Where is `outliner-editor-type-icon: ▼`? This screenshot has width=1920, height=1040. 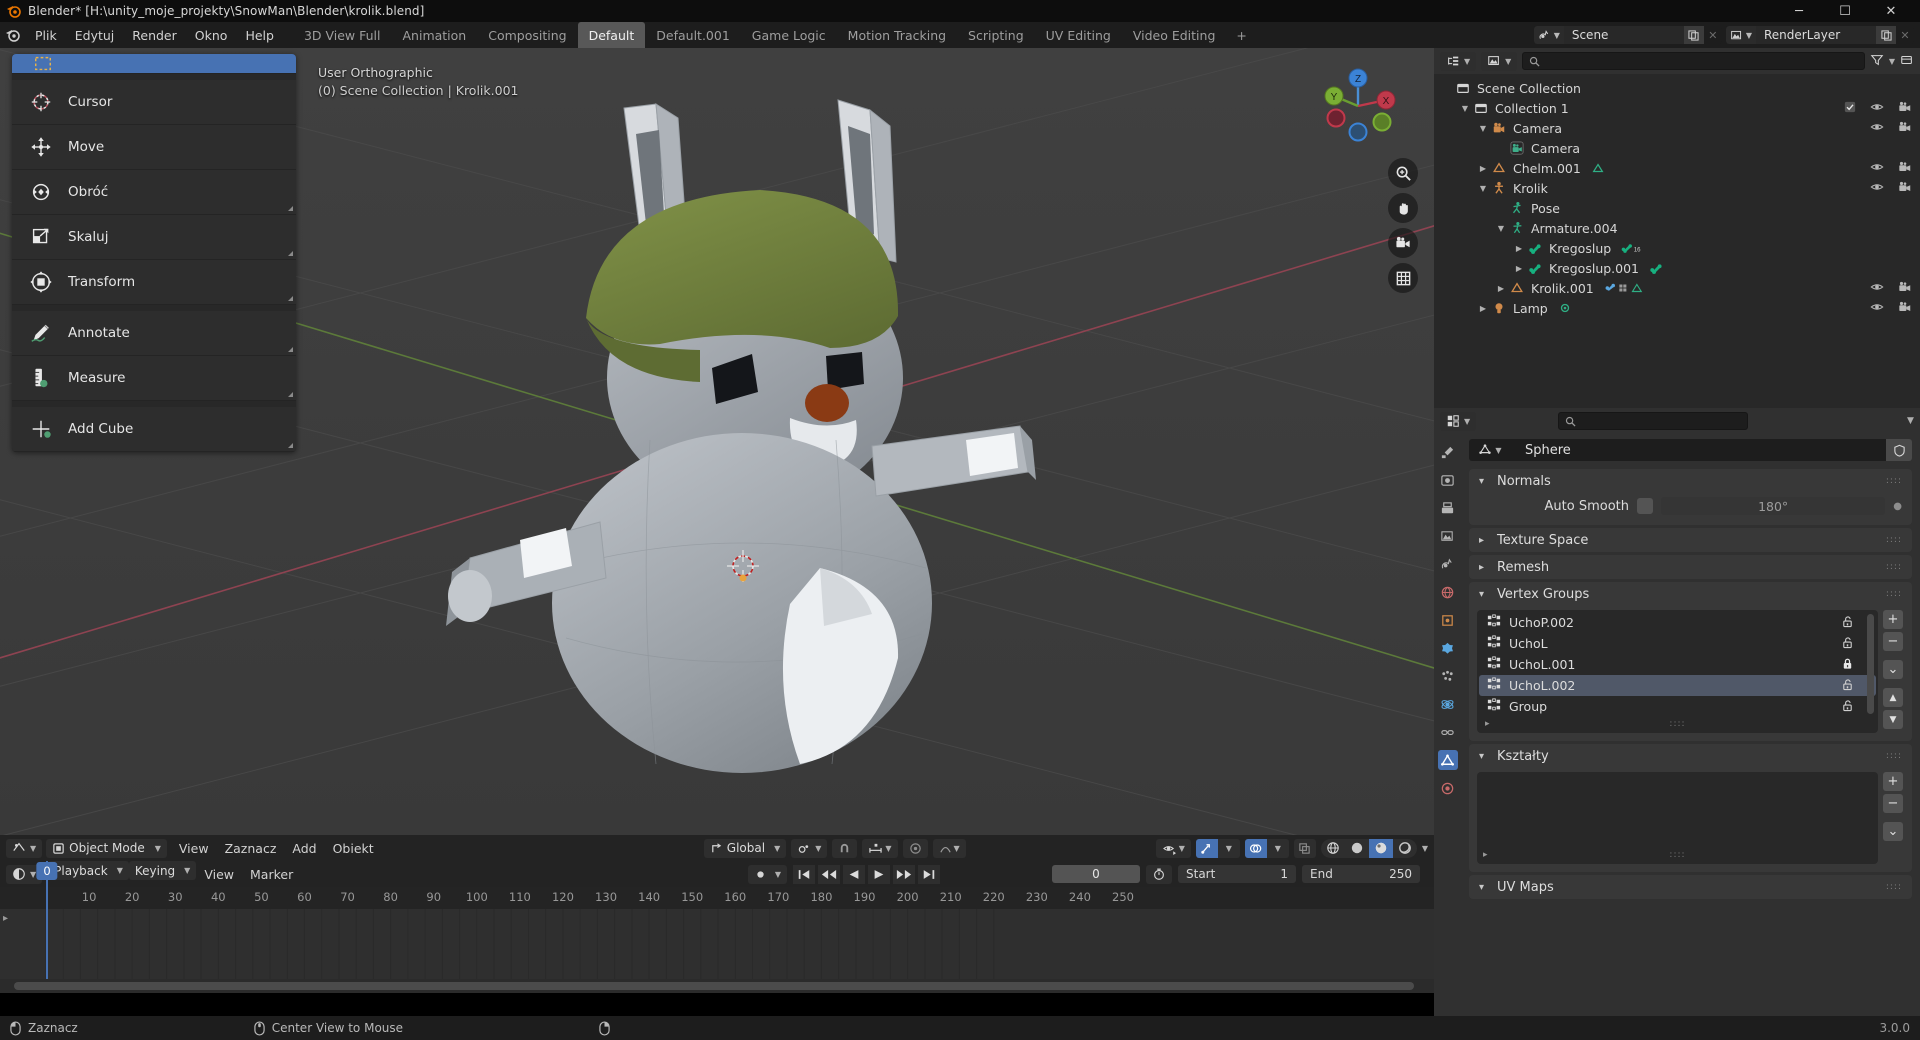
outliner-editor-type-icon: ▼ is located at coordinates (1458, 61).